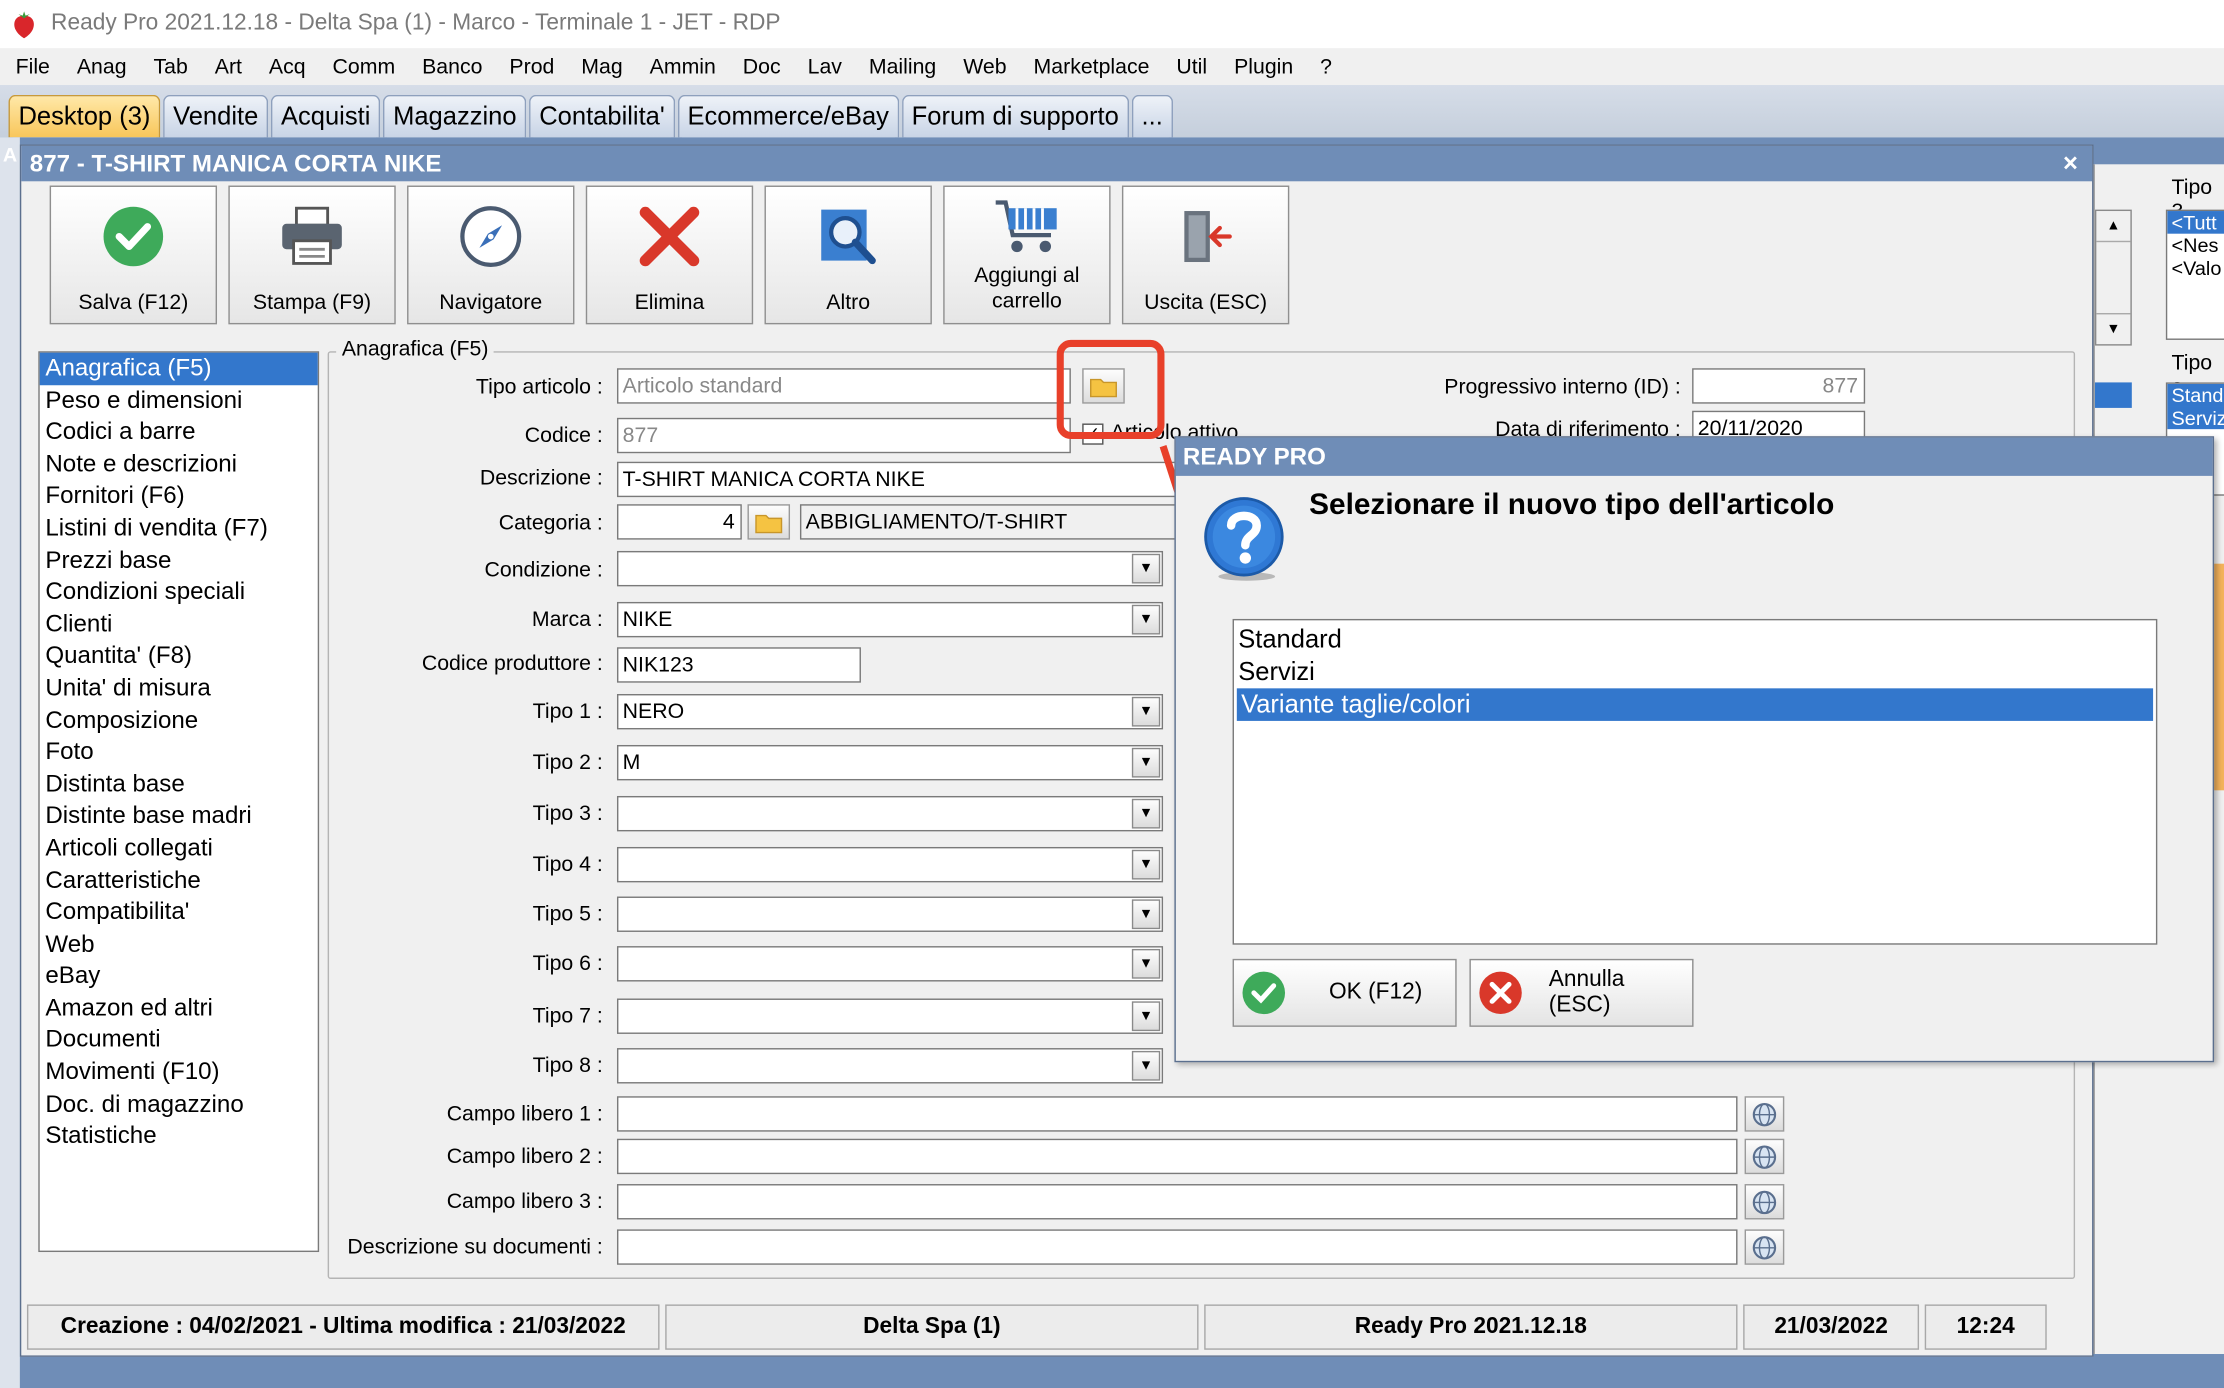 This screenshot has width=2224, height=1388. I want to click on nav-item: Unita' di misura, so click(179, 689).